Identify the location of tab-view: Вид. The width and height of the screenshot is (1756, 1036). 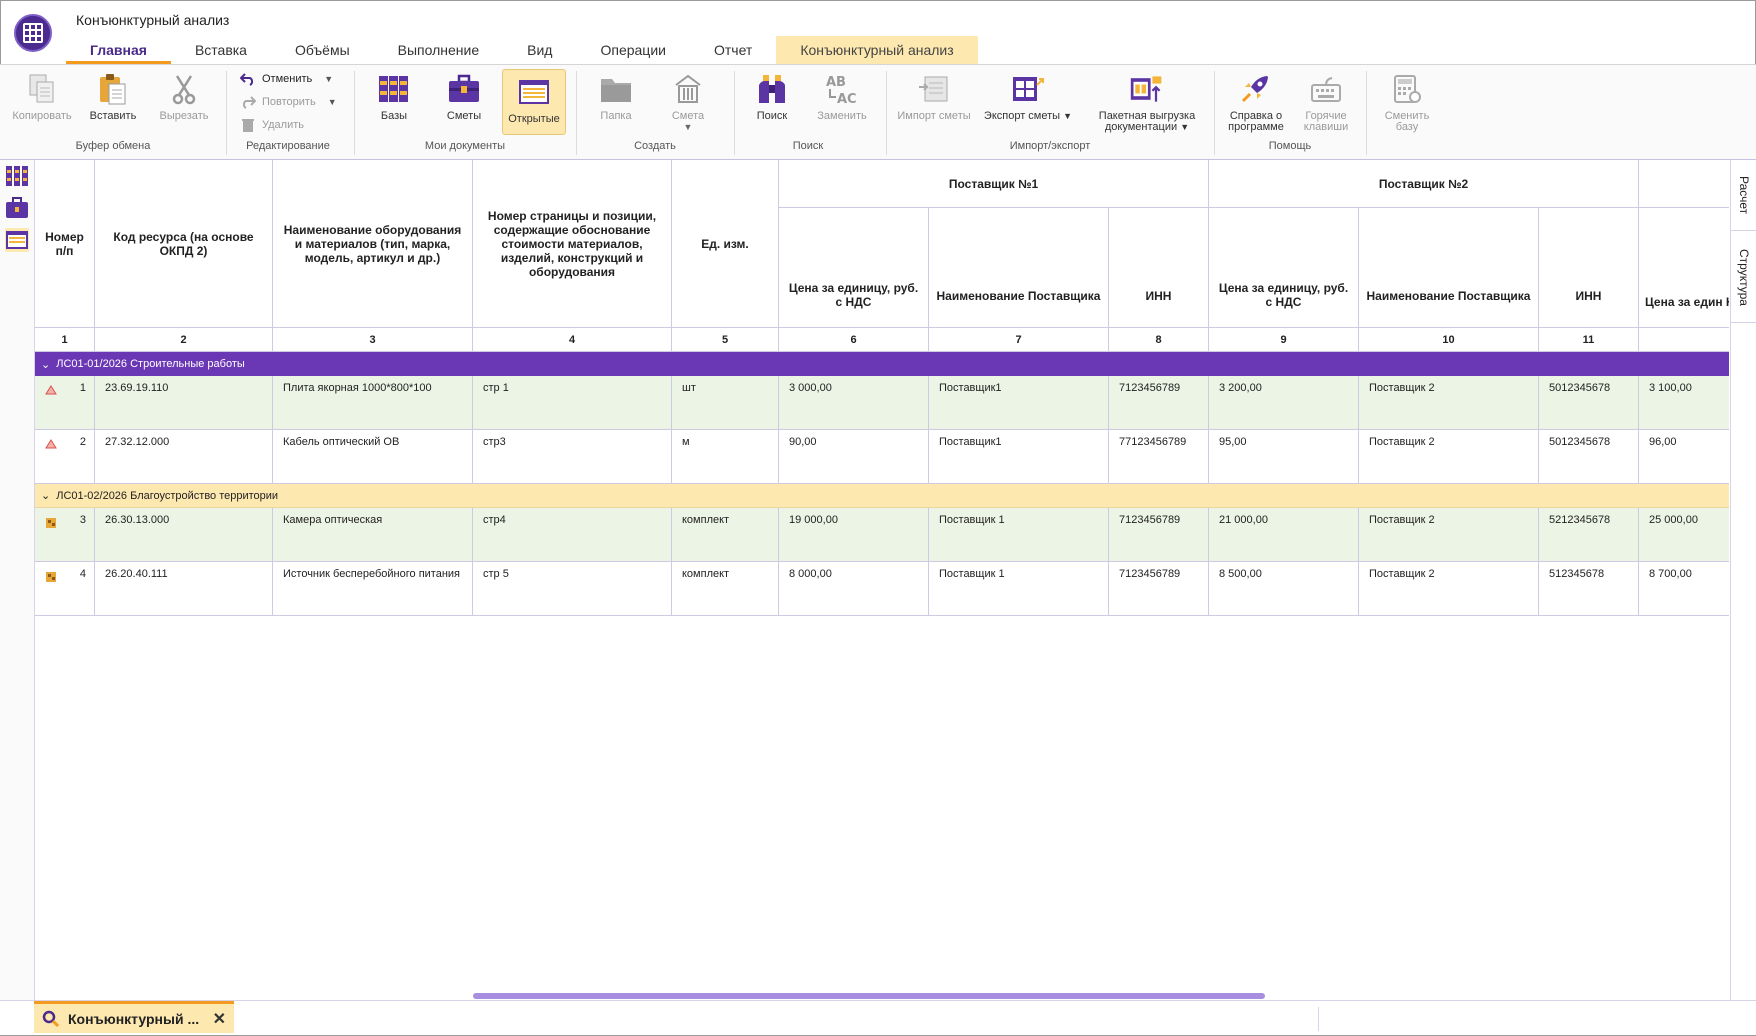
(539, 50).